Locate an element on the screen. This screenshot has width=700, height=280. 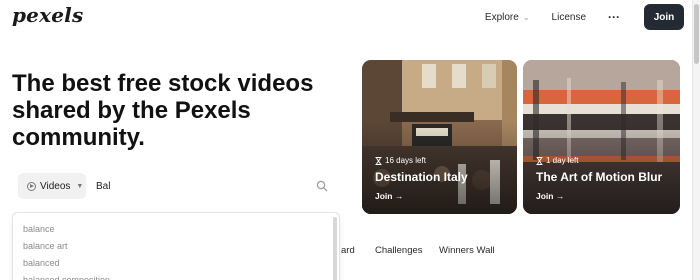
suggestion-item: balance is located at coordinates (176, 229).